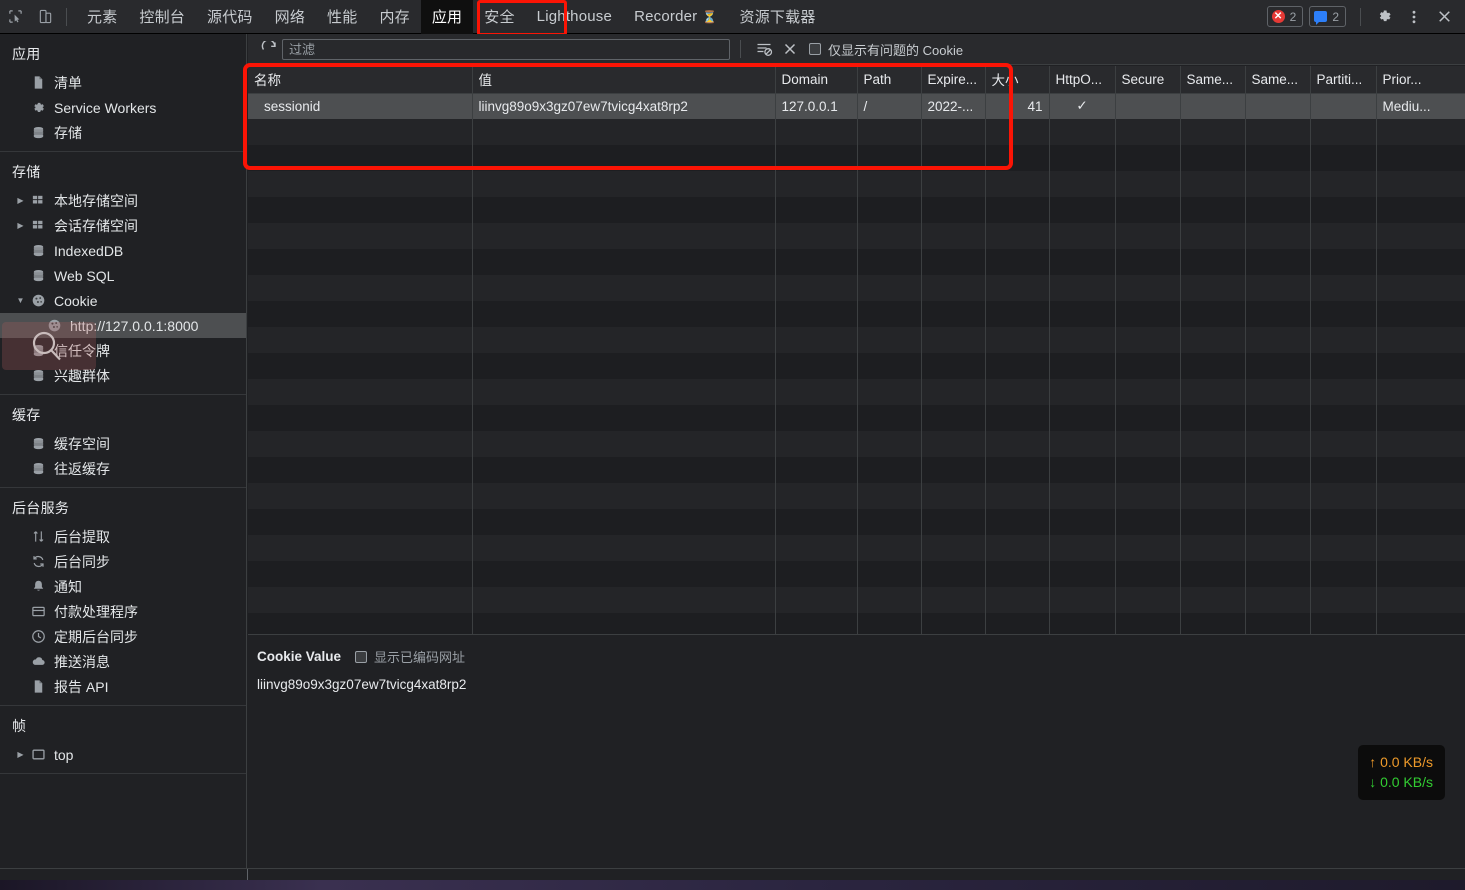  Describe the element at coordinates (38, 225) in the screenshot. I see `grid-icon` at that location.